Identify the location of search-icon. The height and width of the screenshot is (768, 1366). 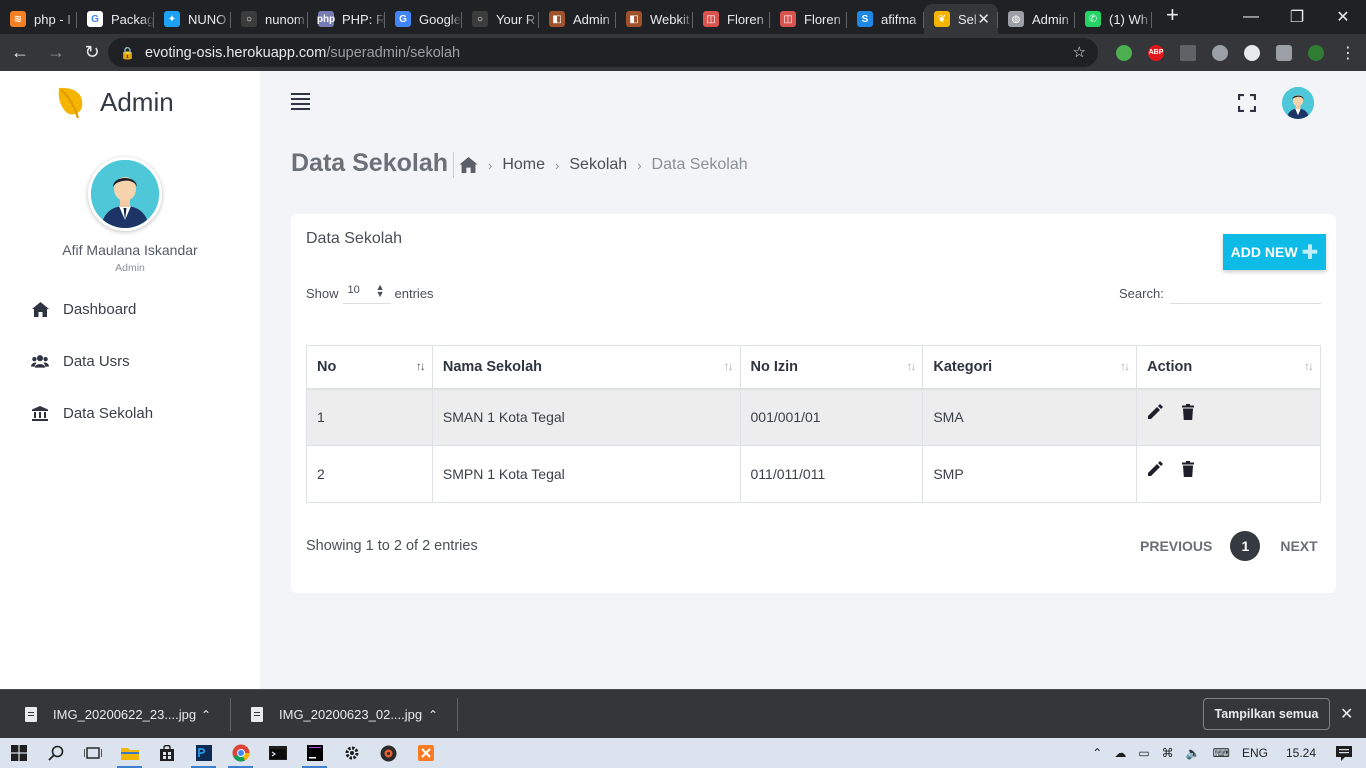
(55, 753).